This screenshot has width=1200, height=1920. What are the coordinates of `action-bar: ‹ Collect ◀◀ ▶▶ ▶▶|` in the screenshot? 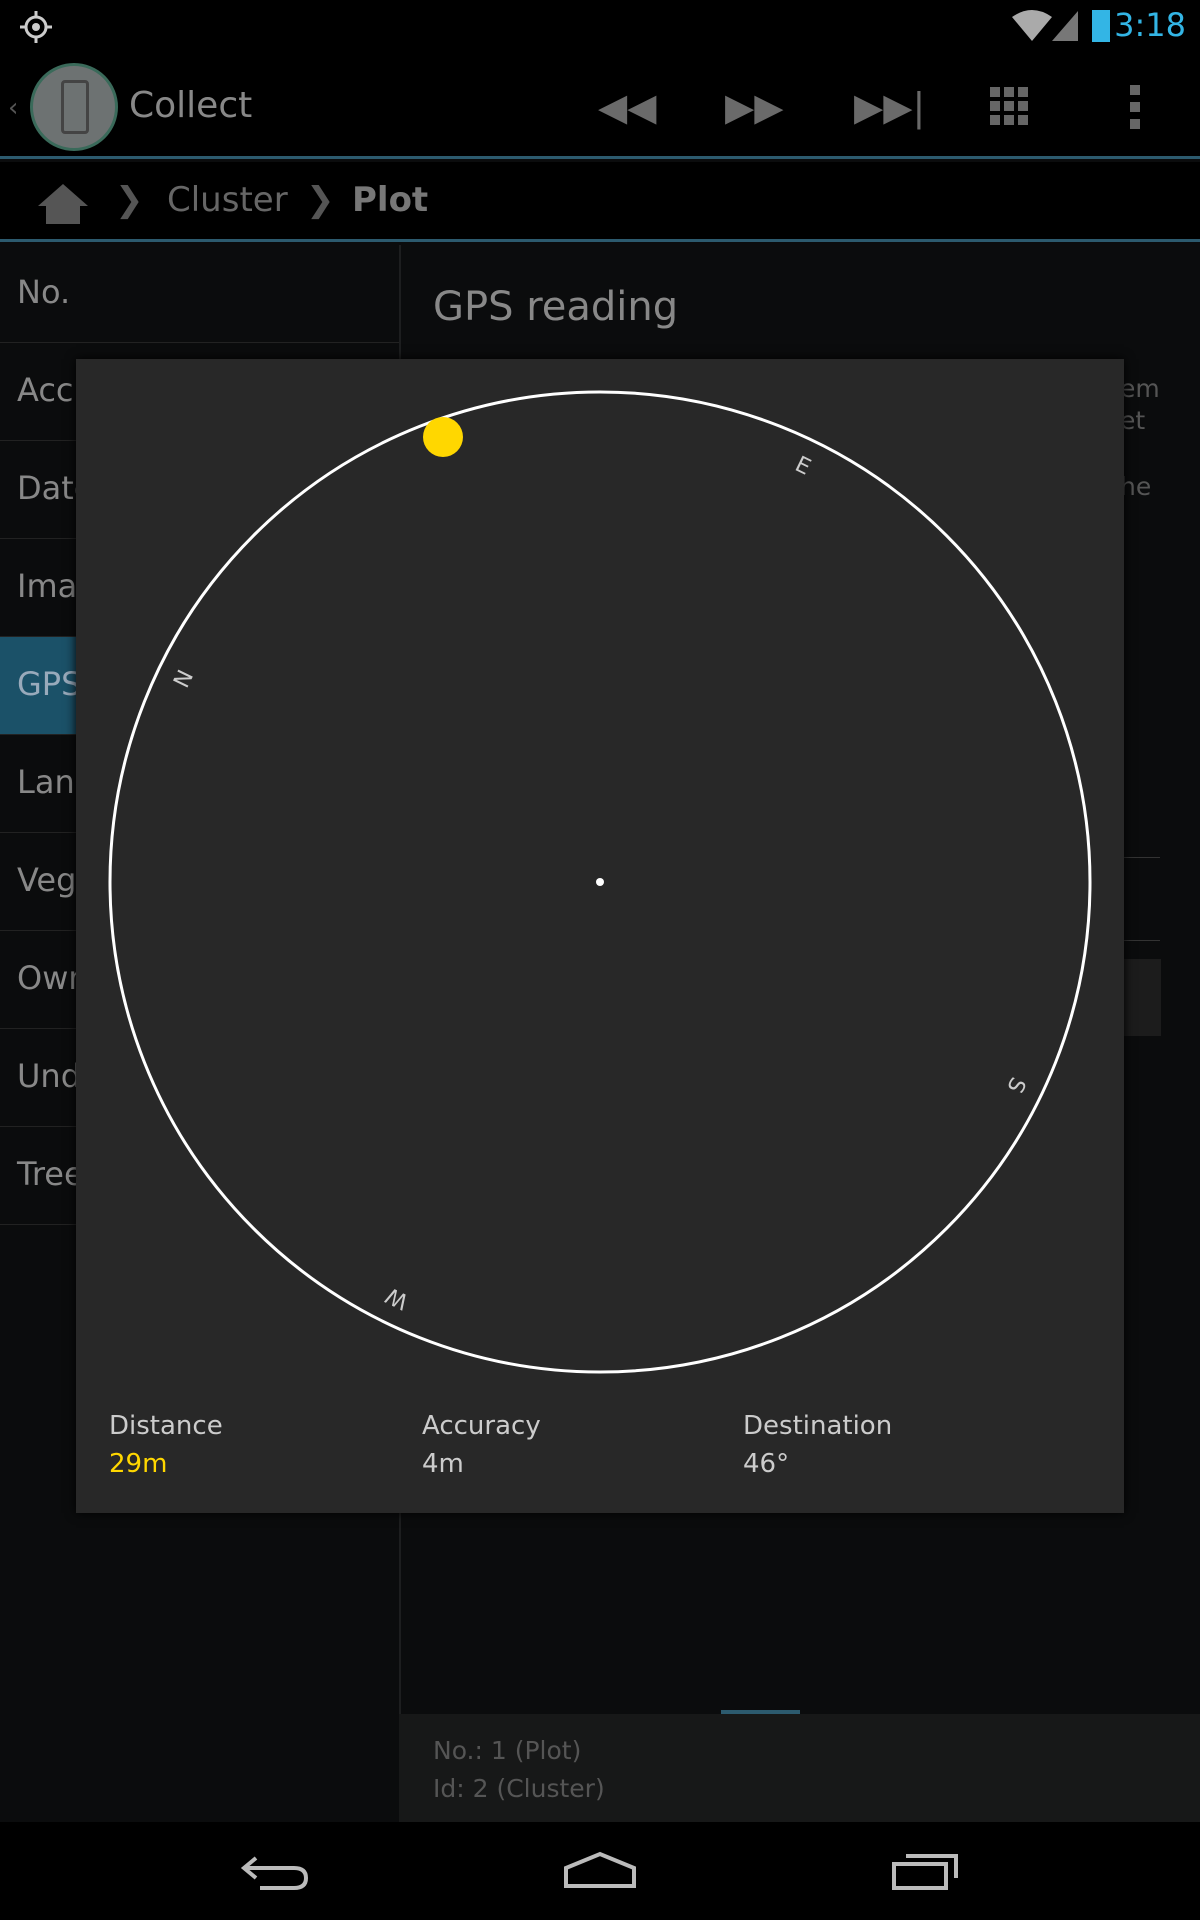 It's located at (600, 107).